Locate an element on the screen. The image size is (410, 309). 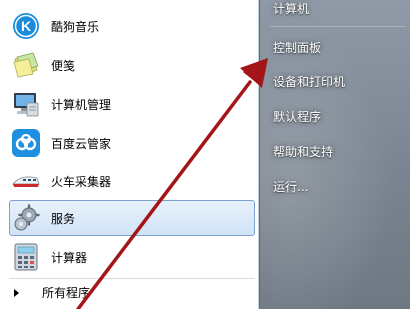
program-label: 服务 is located at coordinates (63, 218).